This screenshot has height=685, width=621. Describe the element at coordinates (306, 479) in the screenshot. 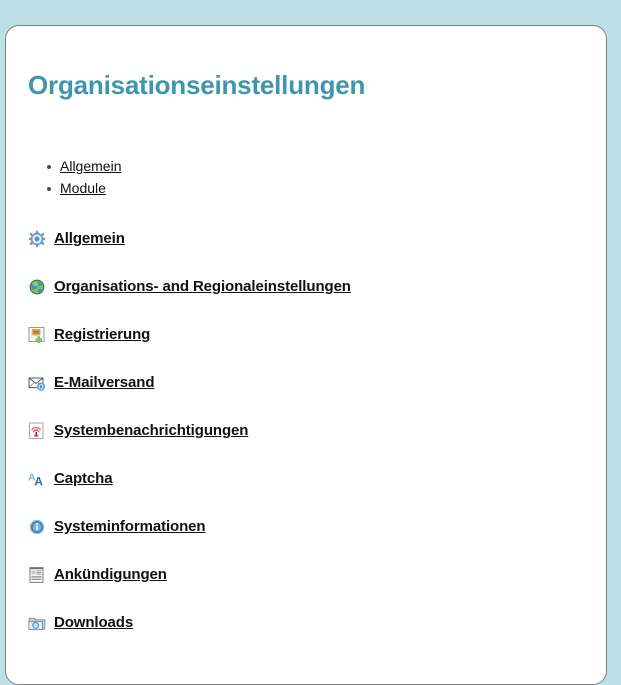

I see `section-row-captcha: A A Captcha` at that location.